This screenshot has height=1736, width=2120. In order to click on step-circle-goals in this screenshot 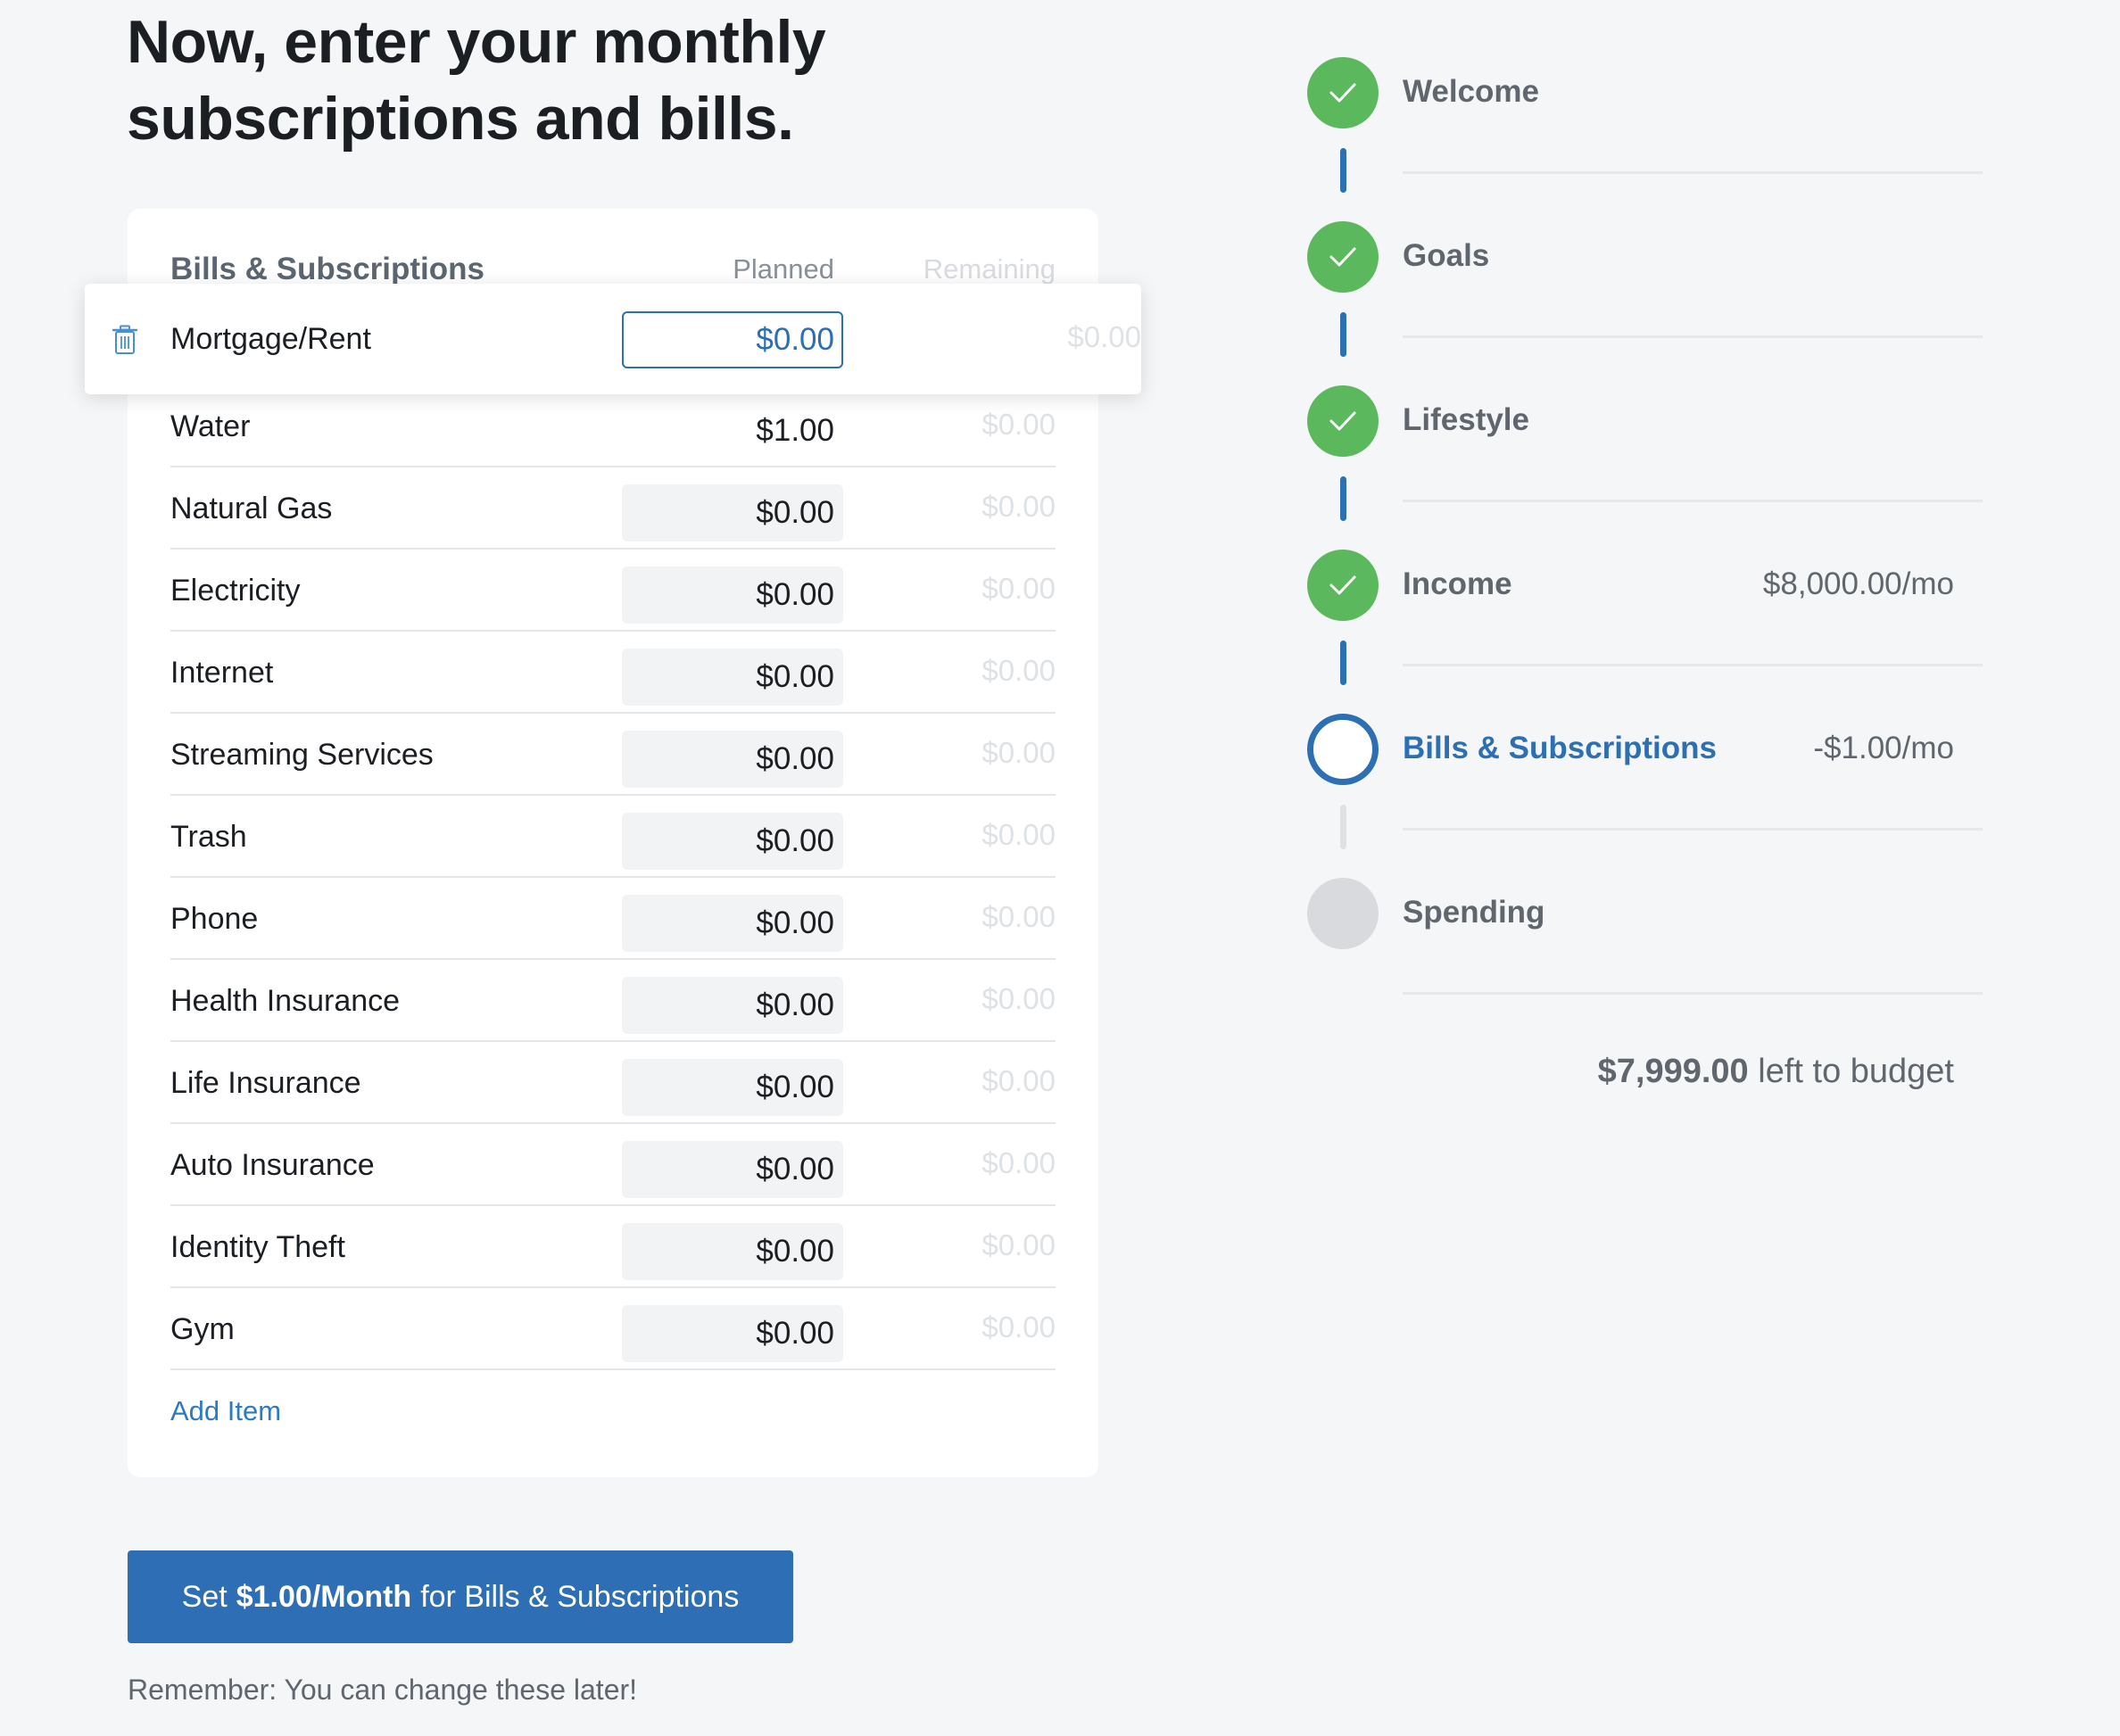, I will do `click(1343, 257)`.